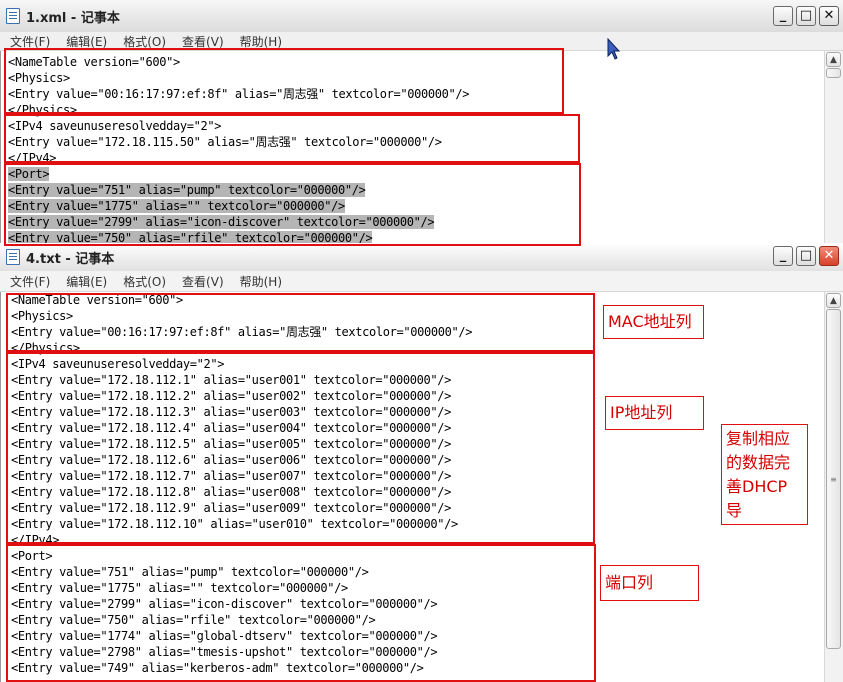  Describe the element at coordinates (614, 49) in the screenshot. I see `mouse-cursor-icon` at that location.